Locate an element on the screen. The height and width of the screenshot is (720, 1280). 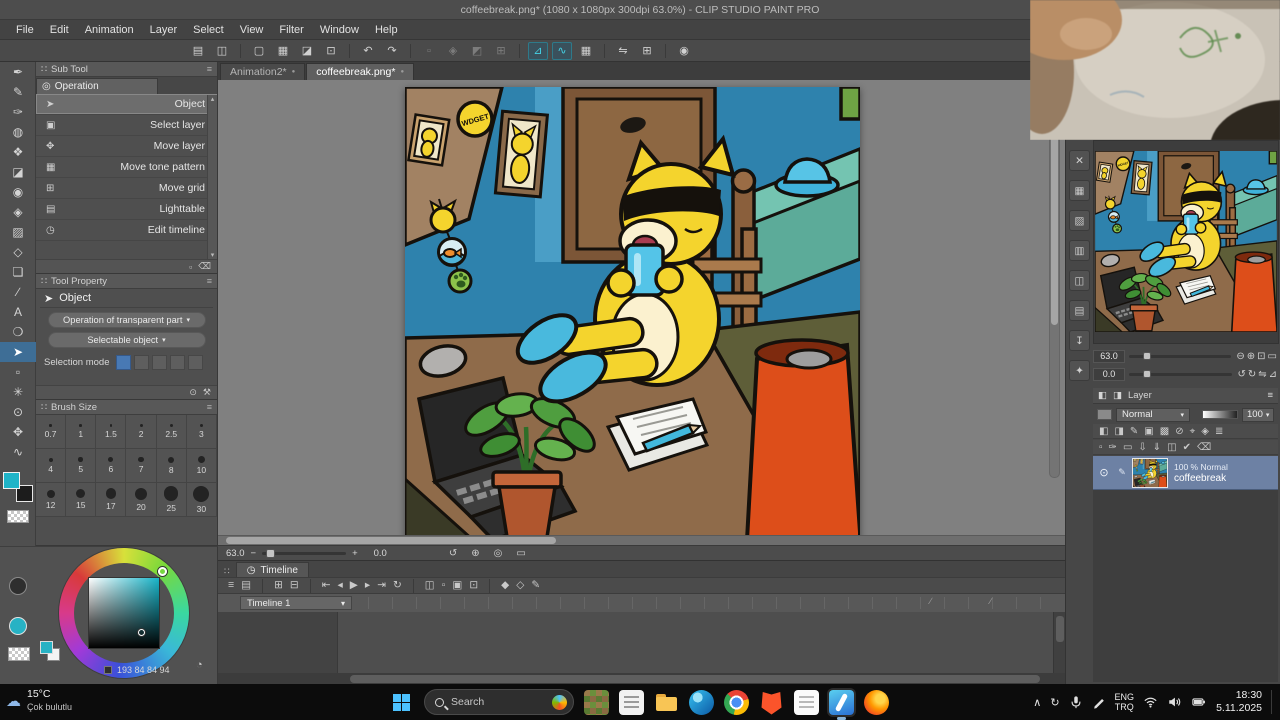
set-as-ruler-icon: ⌖ is located at coordinates (1193, 431).